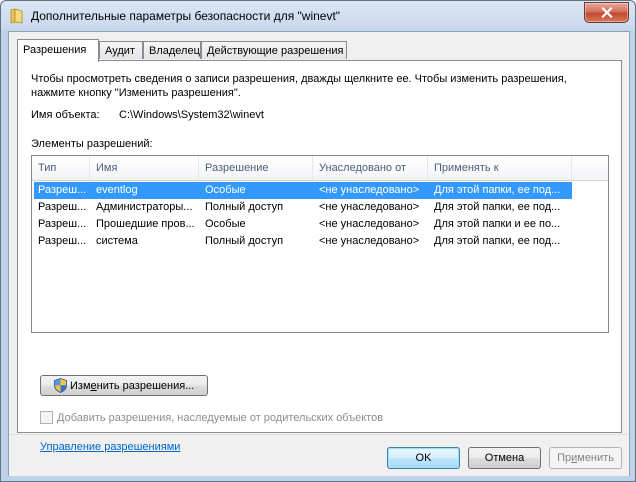 This screenshot has width=636, height=482. I want to click on cell-name: eventlog, so click(117, 190).